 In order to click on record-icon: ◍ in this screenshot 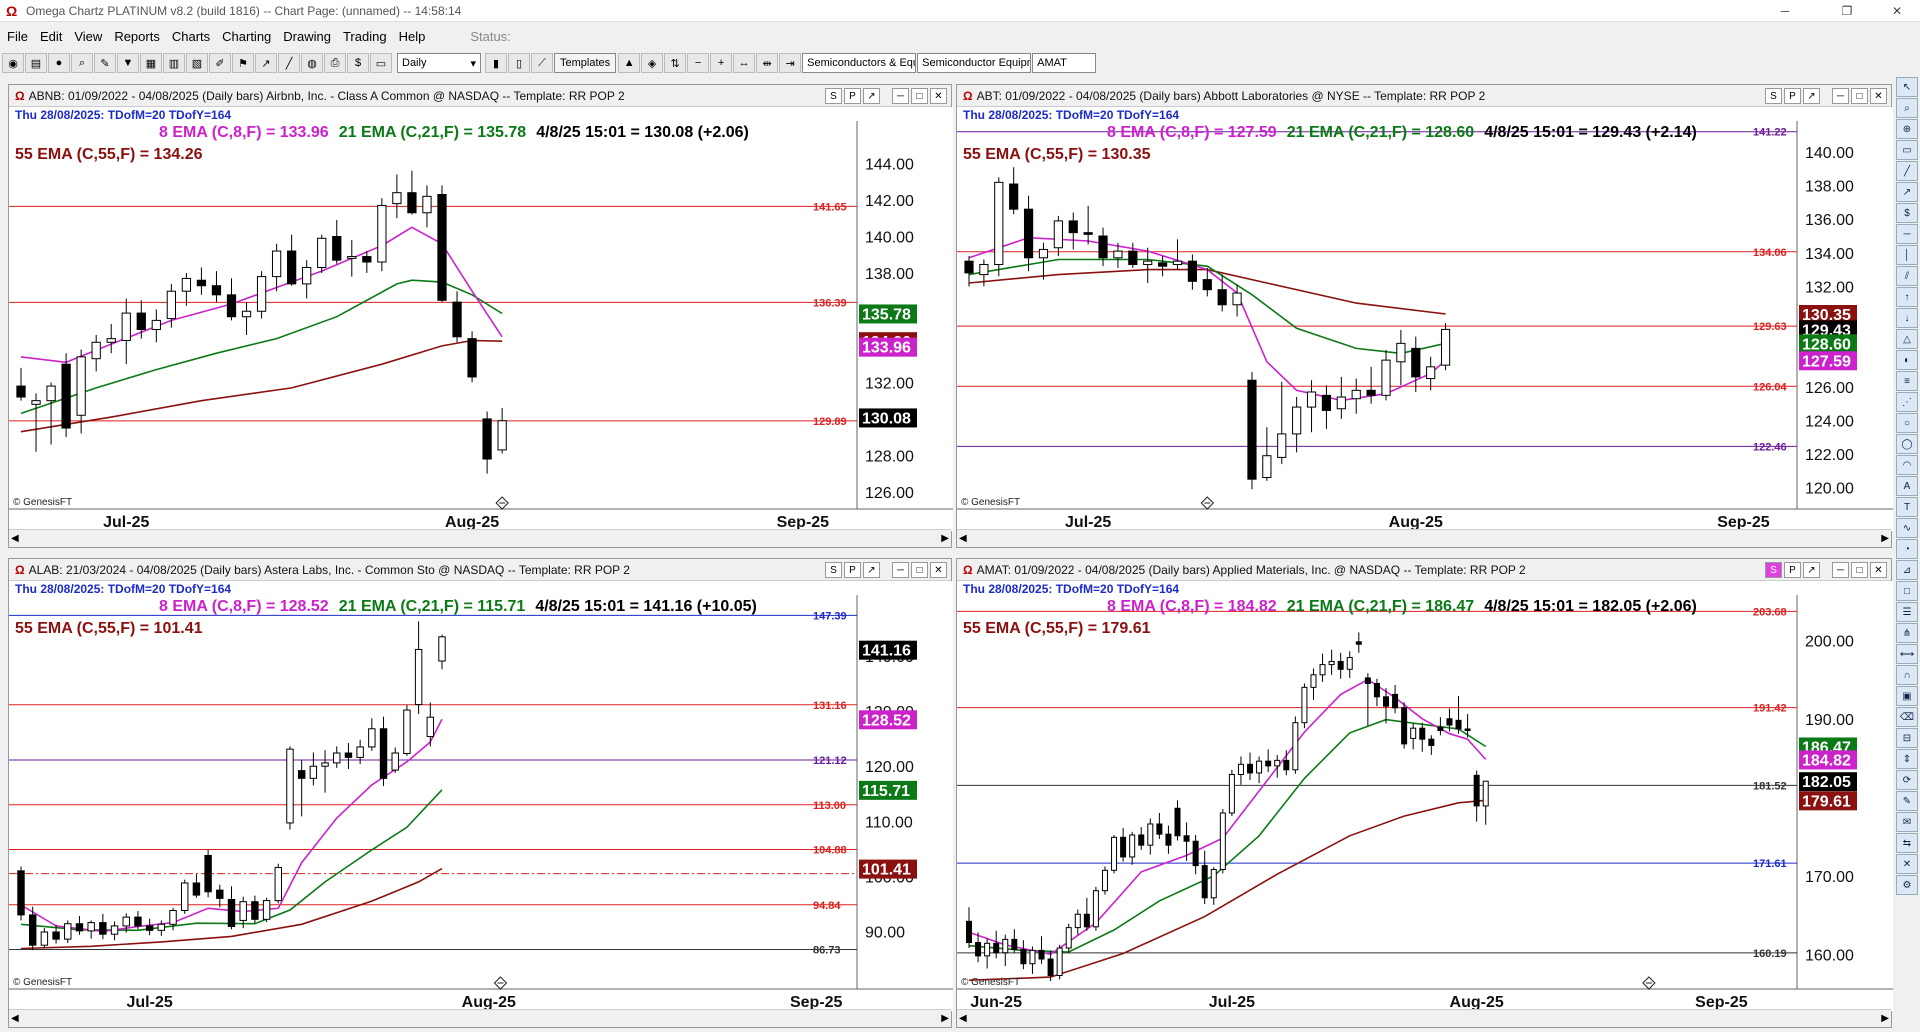, I will do `click(312, 63)`.